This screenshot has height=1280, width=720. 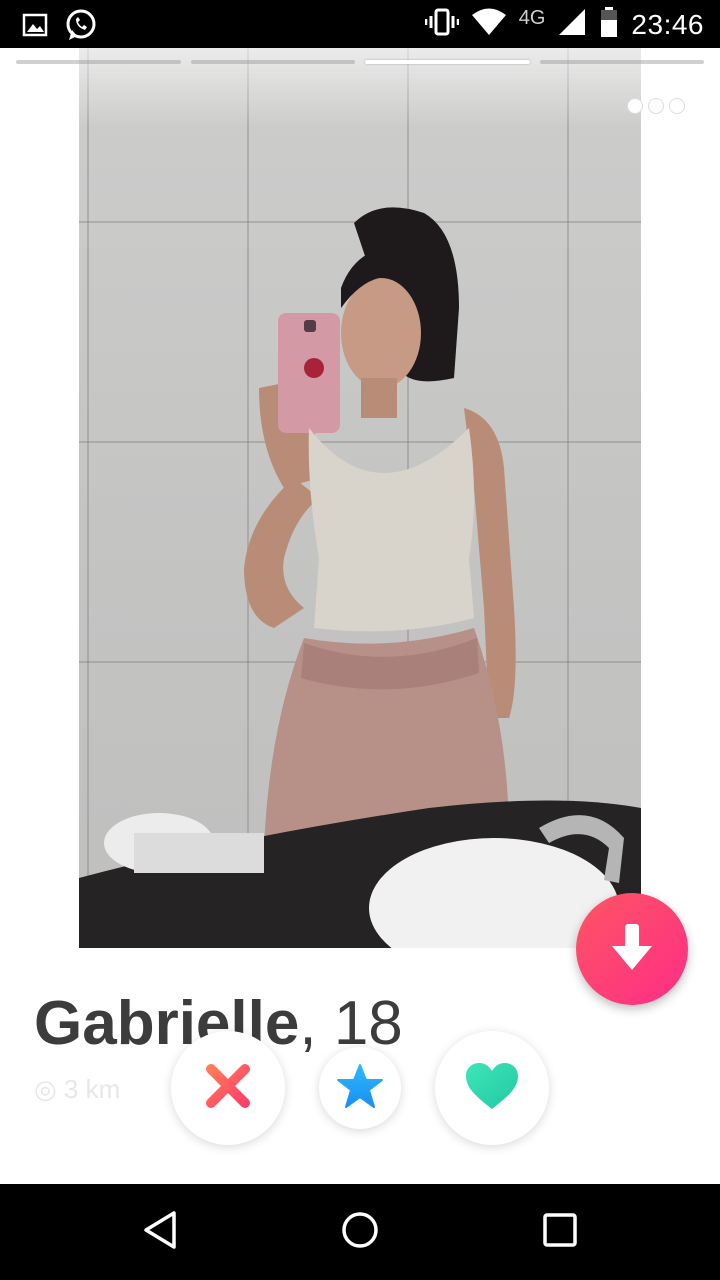 I want to click on whatsapp-icon, so click(x=81, y=27).